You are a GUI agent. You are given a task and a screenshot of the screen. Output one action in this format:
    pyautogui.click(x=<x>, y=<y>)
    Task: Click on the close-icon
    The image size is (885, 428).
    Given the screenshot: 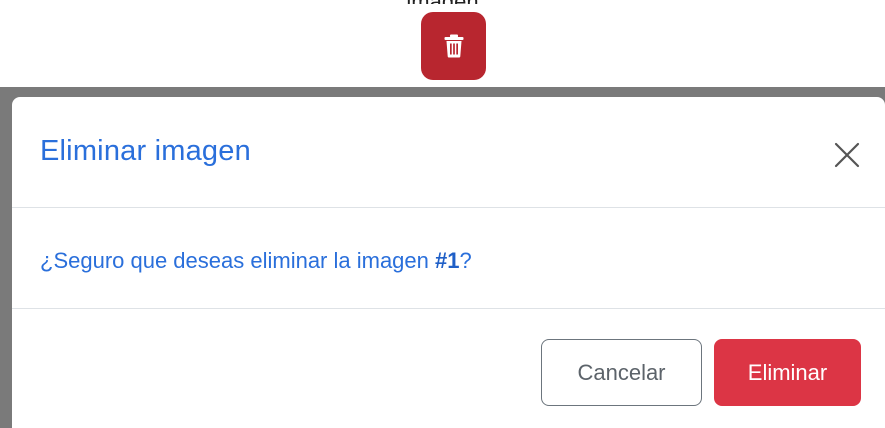 What is the action you would take?
    pyautogui.click(x=847, y=158)
    